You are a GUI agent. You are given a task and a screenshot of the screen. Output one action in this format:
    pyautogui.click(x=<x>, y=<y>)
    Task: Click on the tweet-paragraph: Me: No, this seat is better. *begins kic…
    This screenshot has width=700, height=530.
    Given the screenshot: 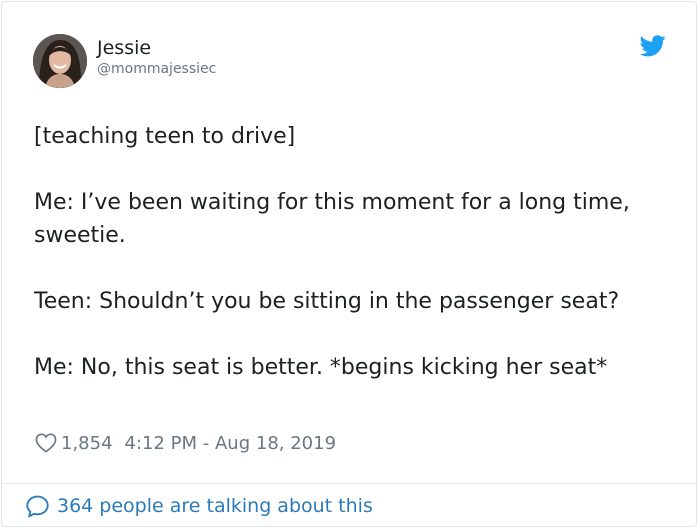 What is the action you would take?
    pyautogui.click(x=321, y=367)
    